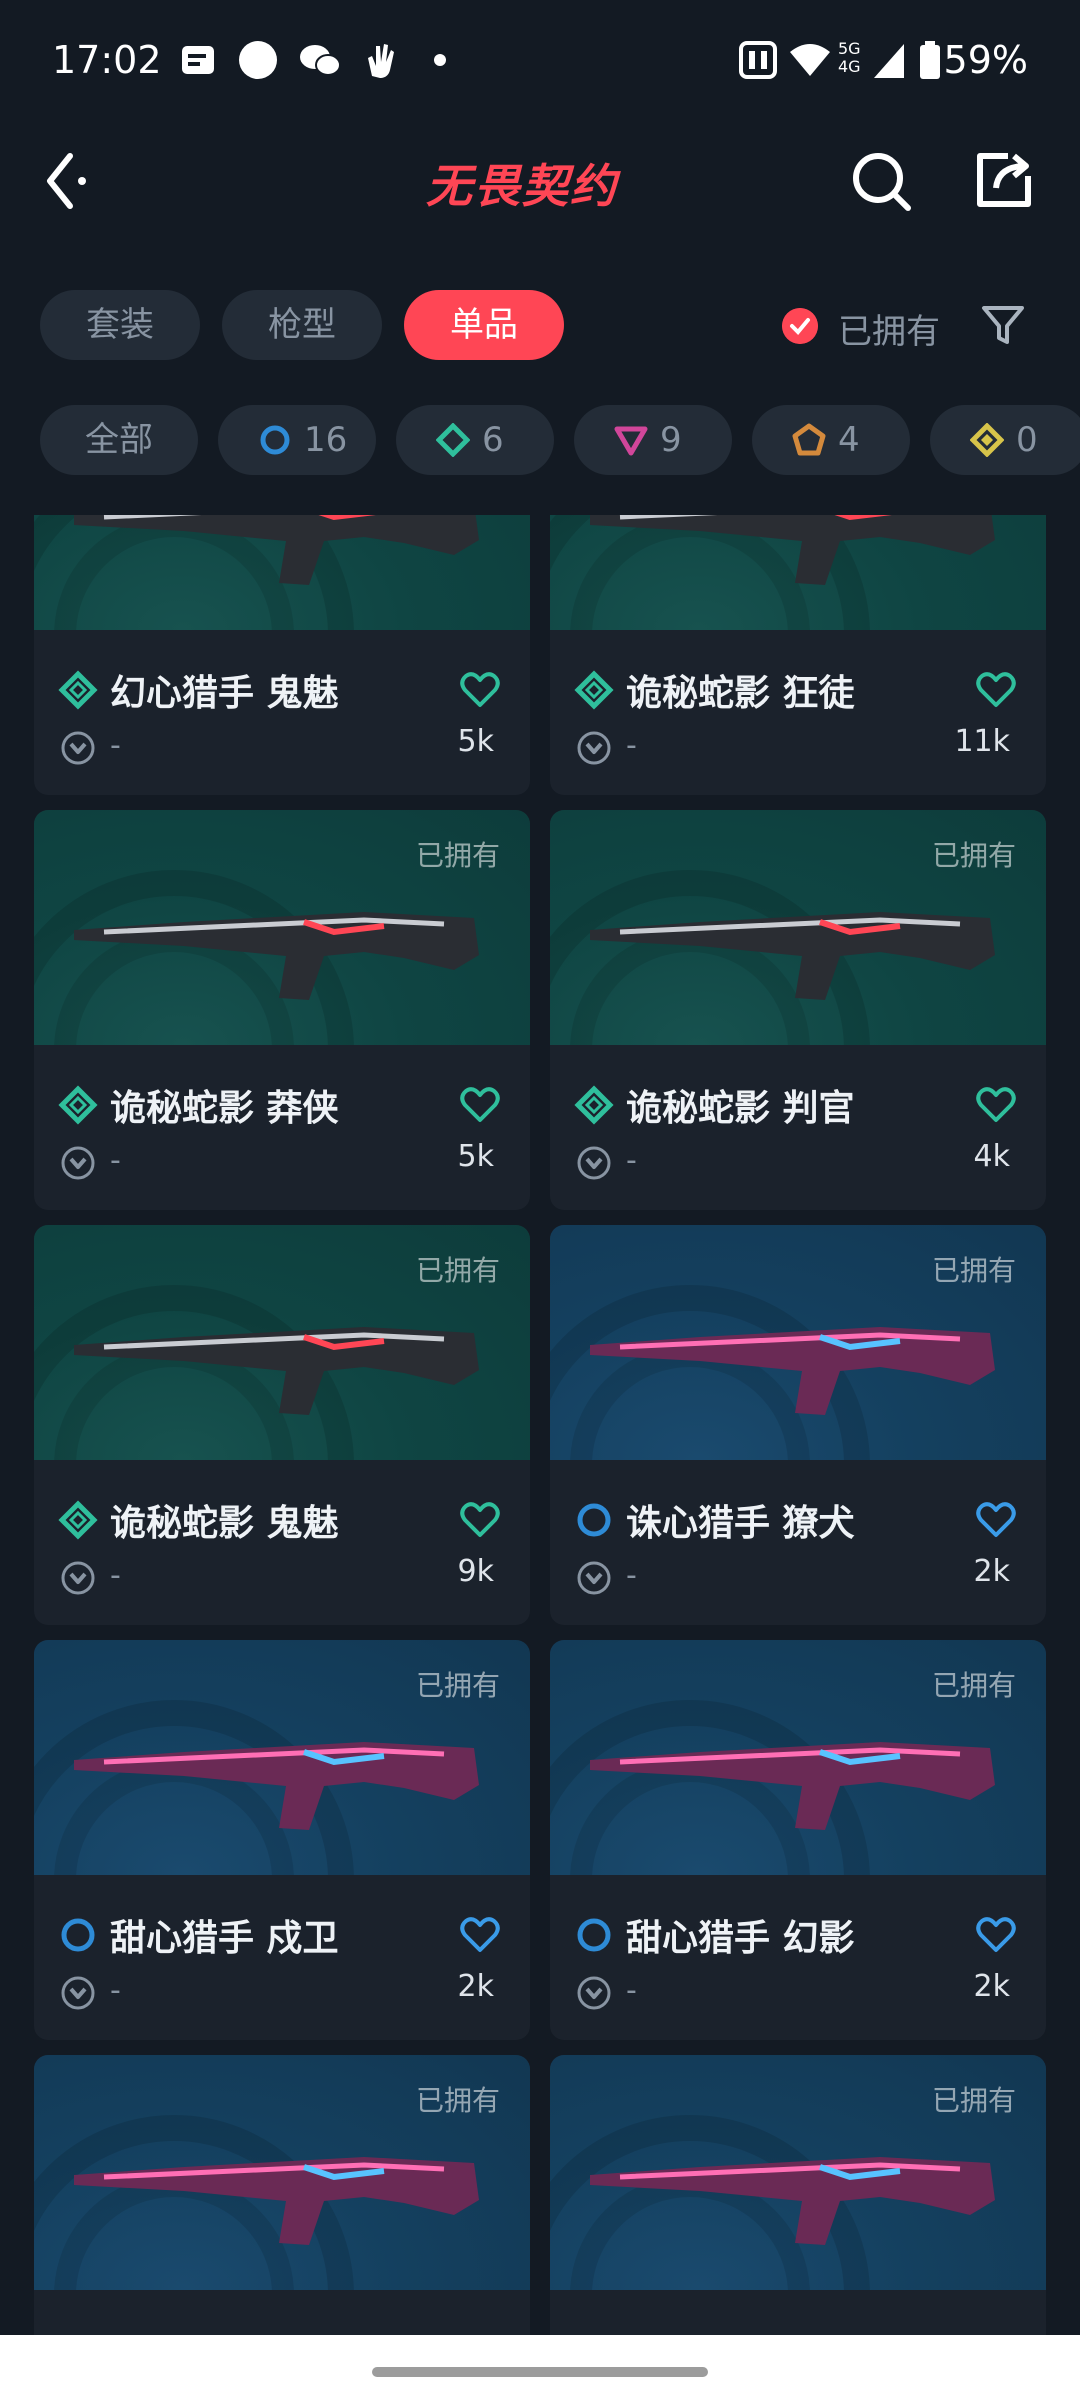 This screenshot has height=2400, width=1080. I want to click on tier-premium: 9, so click(653, 440).